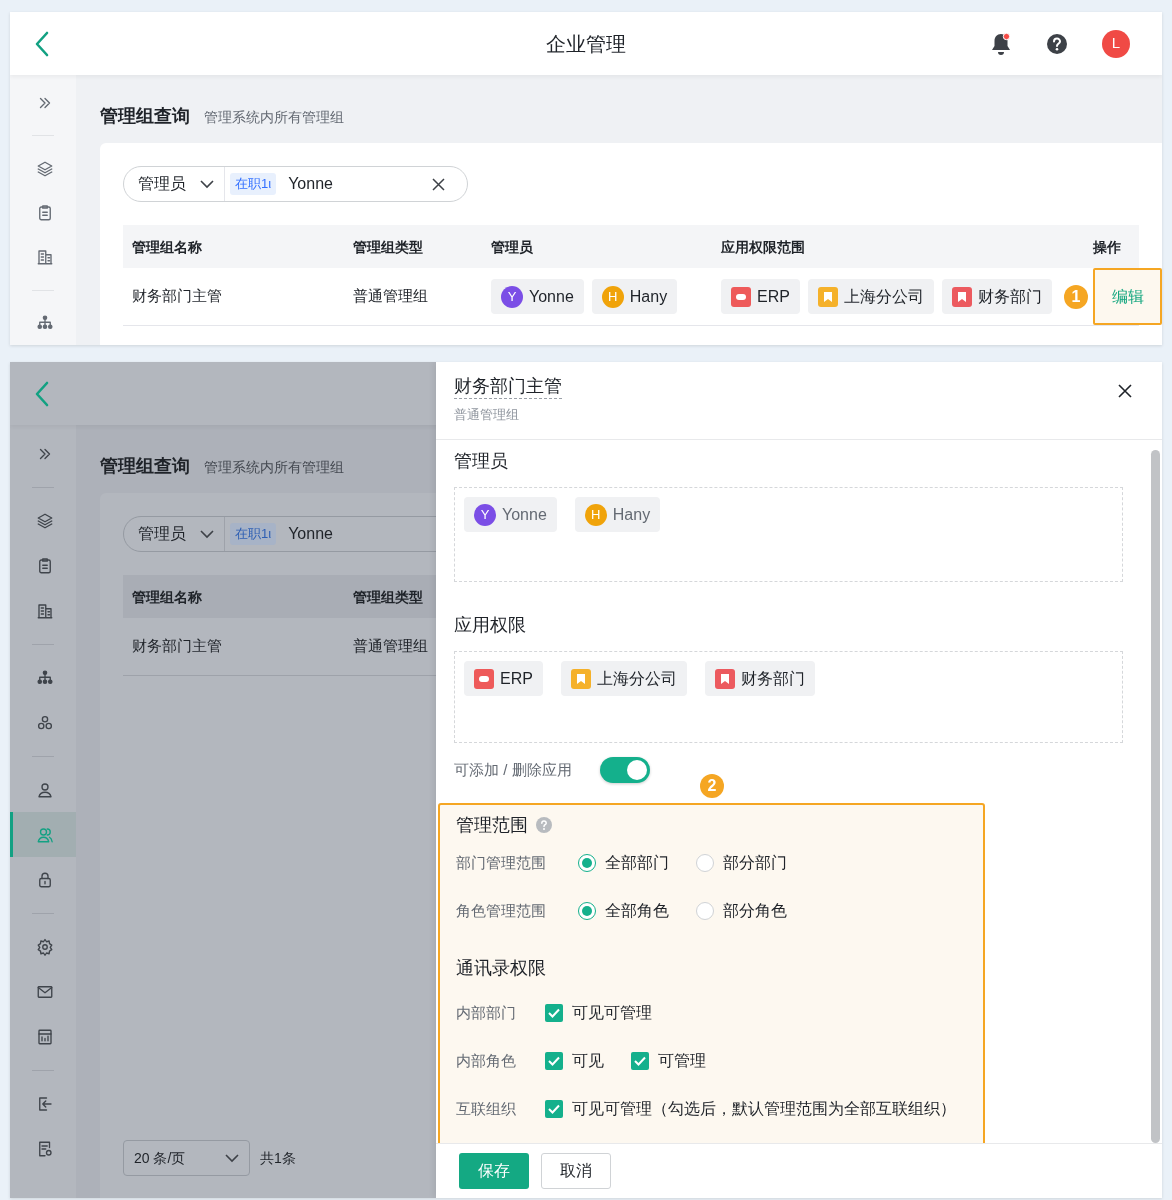 This screenshot has width=1172, height=1200. What do you see at coordinates (637, 863) in the screenshot?
I see `radio-option: 全部部门` at bounding box center [637, 863].